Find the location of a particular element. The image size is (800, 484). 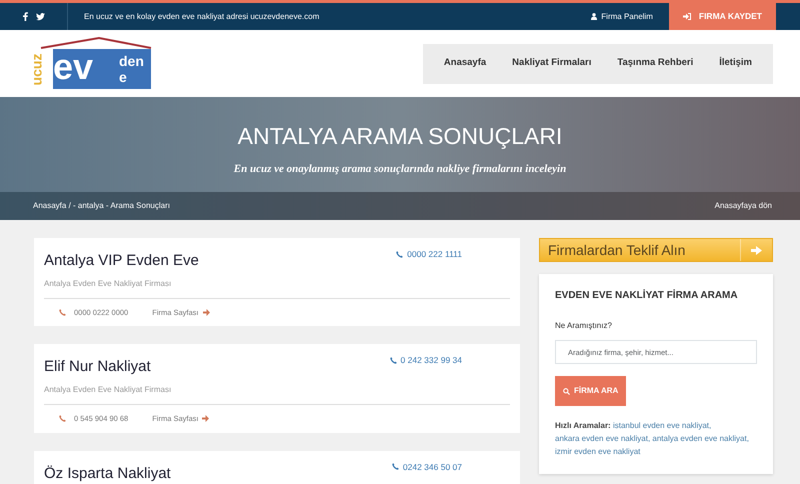

search-icon is located at coordinates (566, 391).